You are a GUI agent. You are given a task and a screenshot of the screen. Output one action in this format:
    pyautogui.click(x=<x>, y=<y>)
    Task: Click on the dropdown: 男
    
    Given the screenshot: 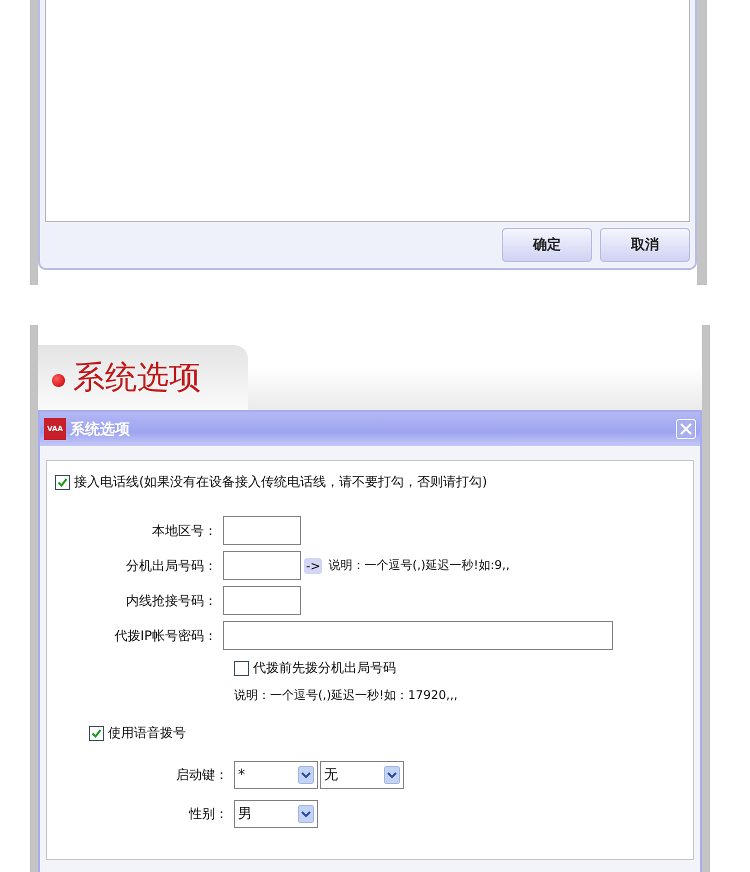 What is the action you would take?
    pyautogui.click(x=276, y=814)
    